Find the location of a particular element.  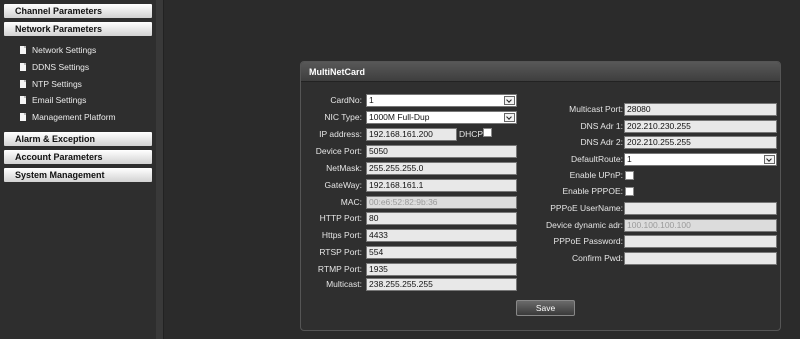

device-port-label: Device Port: is located at coordinates (338, 151).